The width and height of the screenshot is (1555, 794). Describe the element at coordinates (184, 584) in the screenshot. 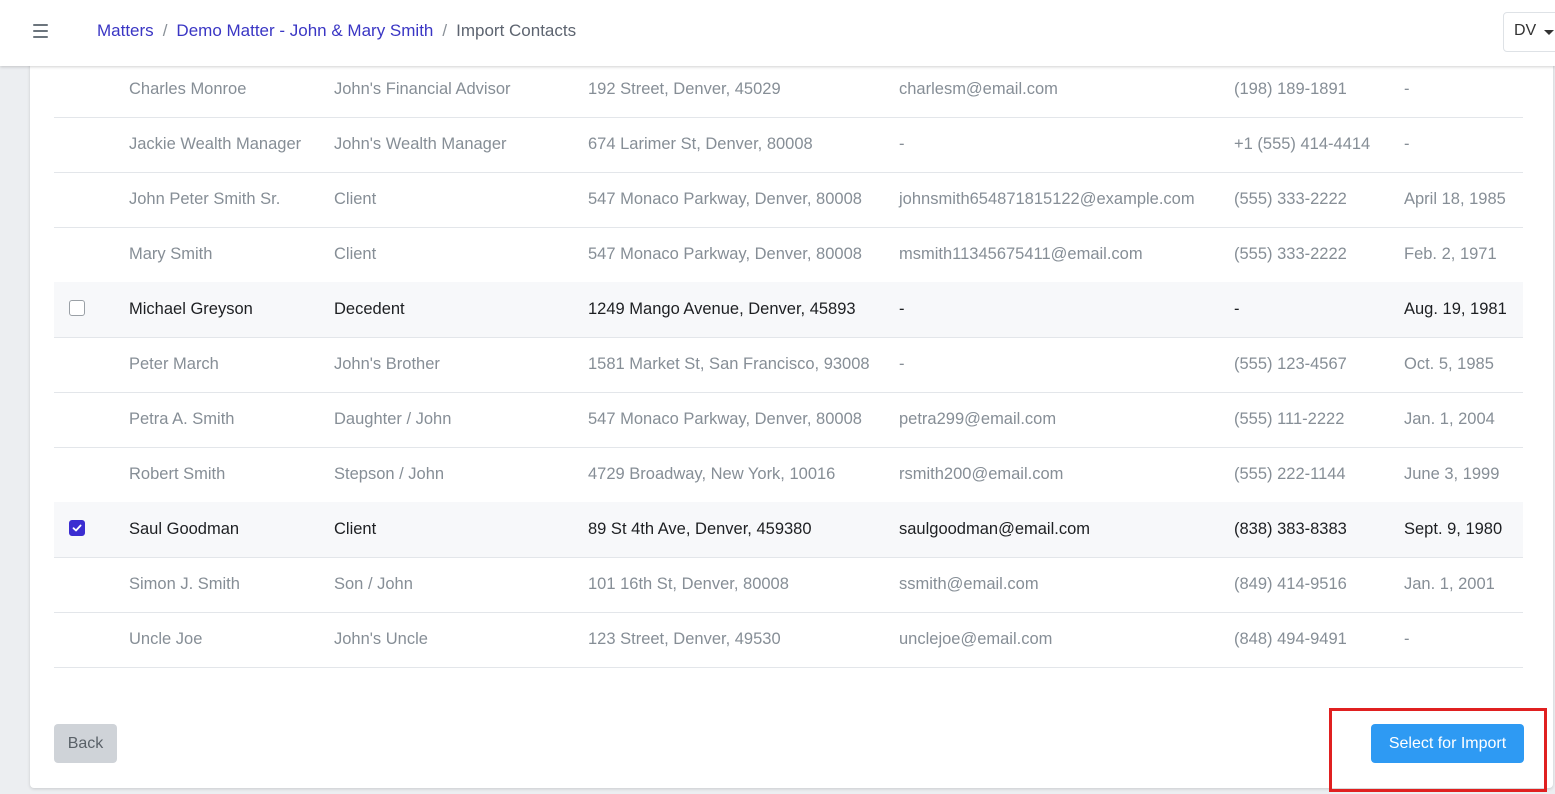

I see `contact-name: Simon J. Smith` at that location.